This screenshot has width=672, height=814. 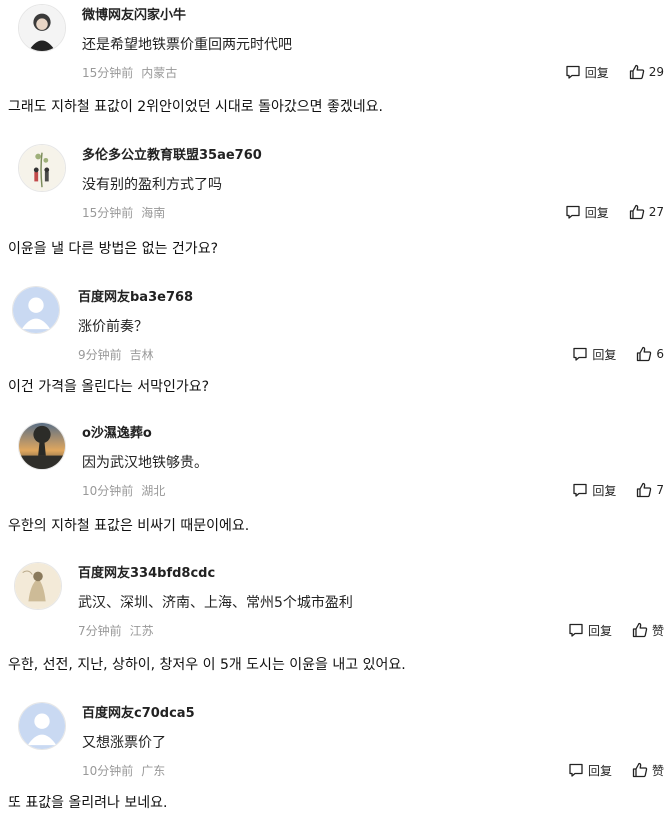 What do you see at coordinates (153, 491) in the screenshot?
I see `comment-location: 湖北` at bounding box center [153, 491].